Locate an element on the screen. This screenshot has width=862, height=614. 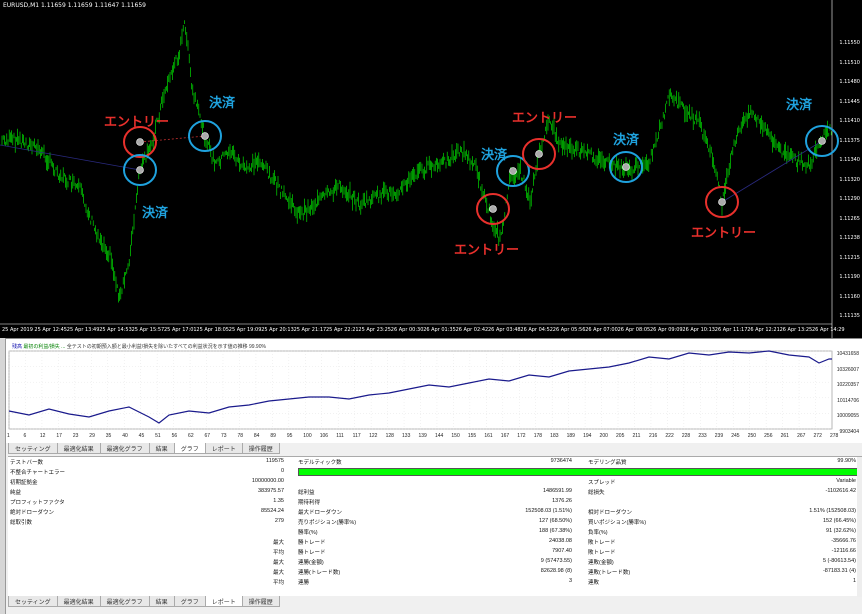
graph-x-tick-label: 228 is located at coordinates (686, 436).